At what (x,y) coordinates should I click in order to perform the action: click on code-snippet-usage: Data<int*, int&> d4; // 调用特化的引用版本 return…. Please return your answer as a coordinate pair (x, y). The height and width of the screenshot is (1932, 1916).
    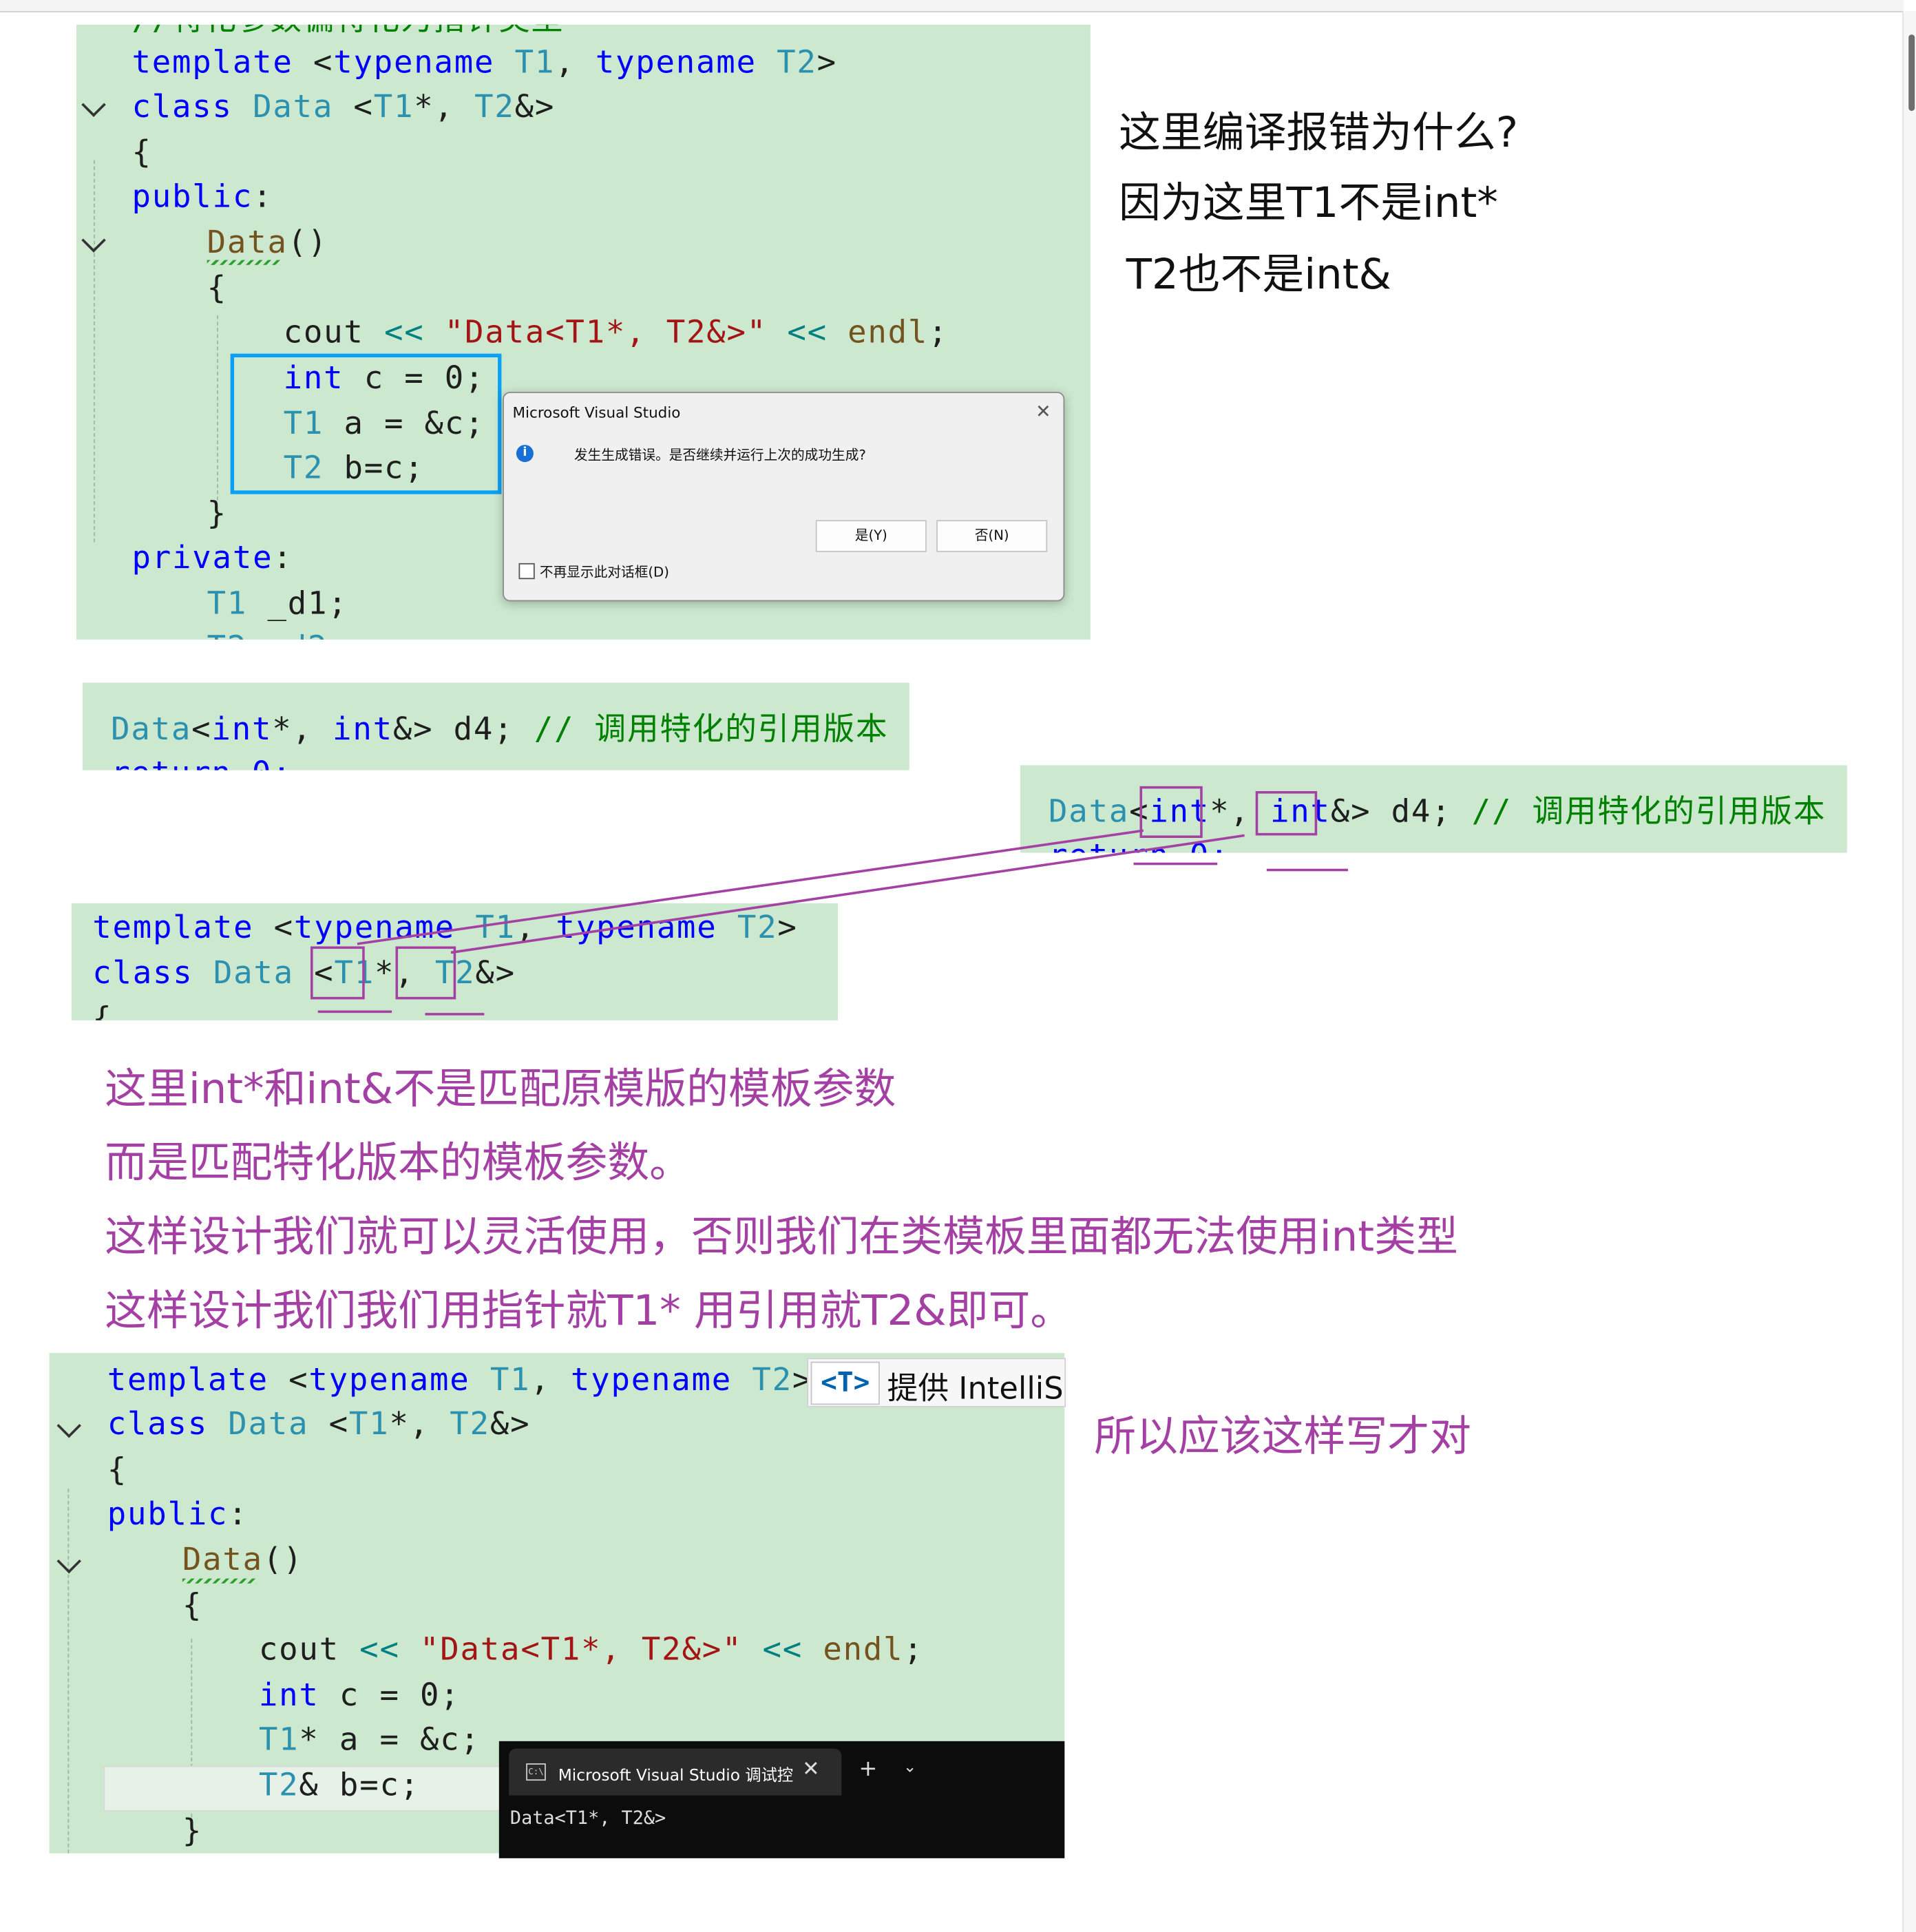
    Looking at the image, I should click on (495, 726).